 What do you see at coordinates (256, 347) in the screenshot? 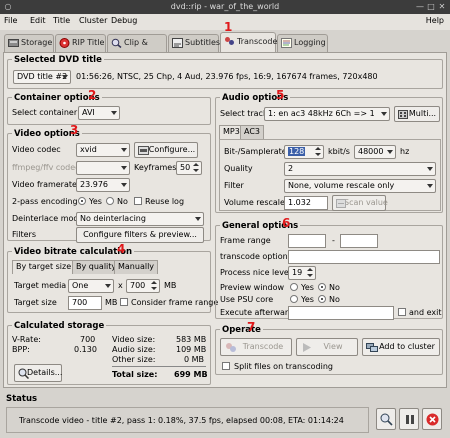
I see `transcode-button: Transcode` at bounding box center [256, 347].